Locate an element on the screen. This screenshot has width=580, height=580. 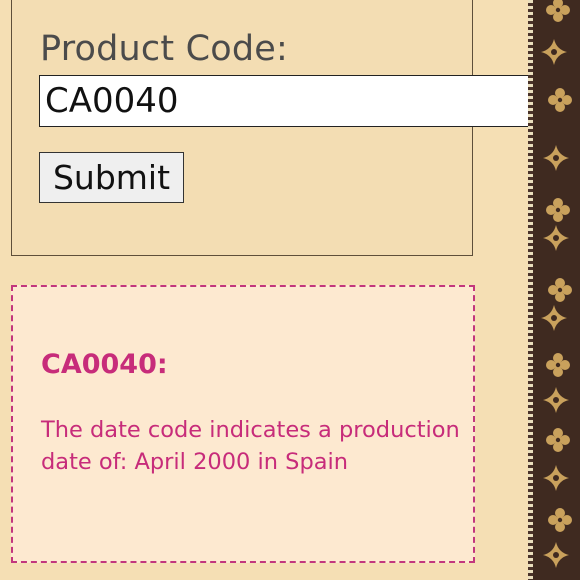
monogram-pattern is located at coordinates (556, 284).